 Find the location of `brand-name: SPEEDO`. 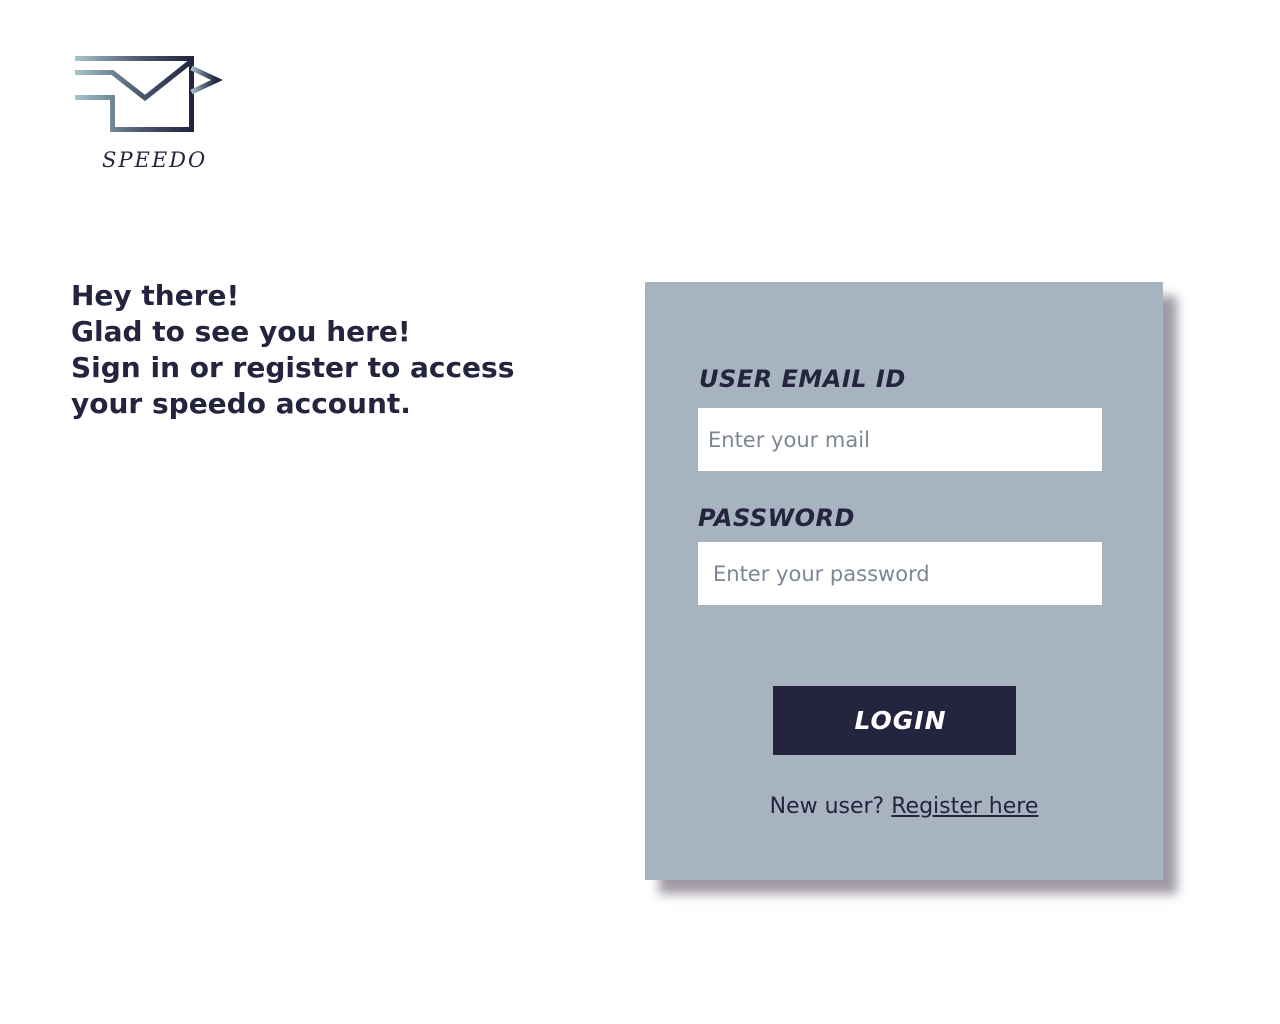

brand-name: SPEEDO is located at coordinates (155, 160).